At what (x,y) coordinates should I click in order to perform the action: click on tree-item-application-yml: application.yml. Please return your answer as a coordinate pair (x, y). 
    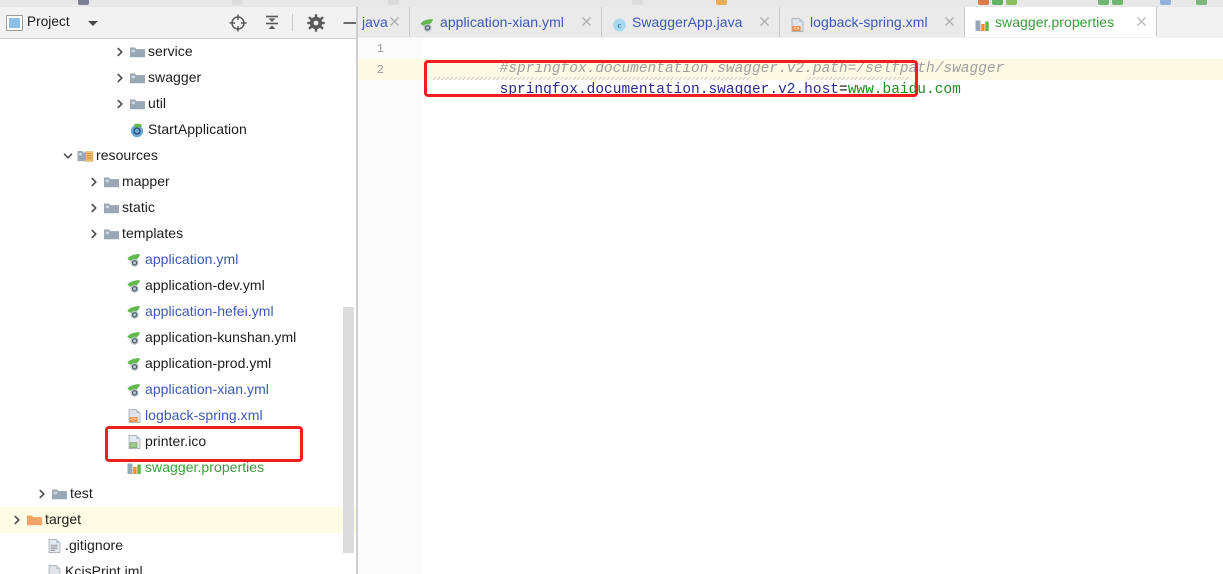
    Looking at the image, I should click on (179, 260).